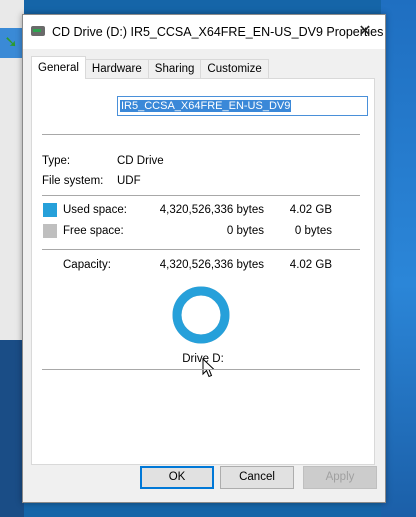 Image resolution: width=416 pixels, height=517 pixels. I want to click on type-label: Type:, so click(56, 161).